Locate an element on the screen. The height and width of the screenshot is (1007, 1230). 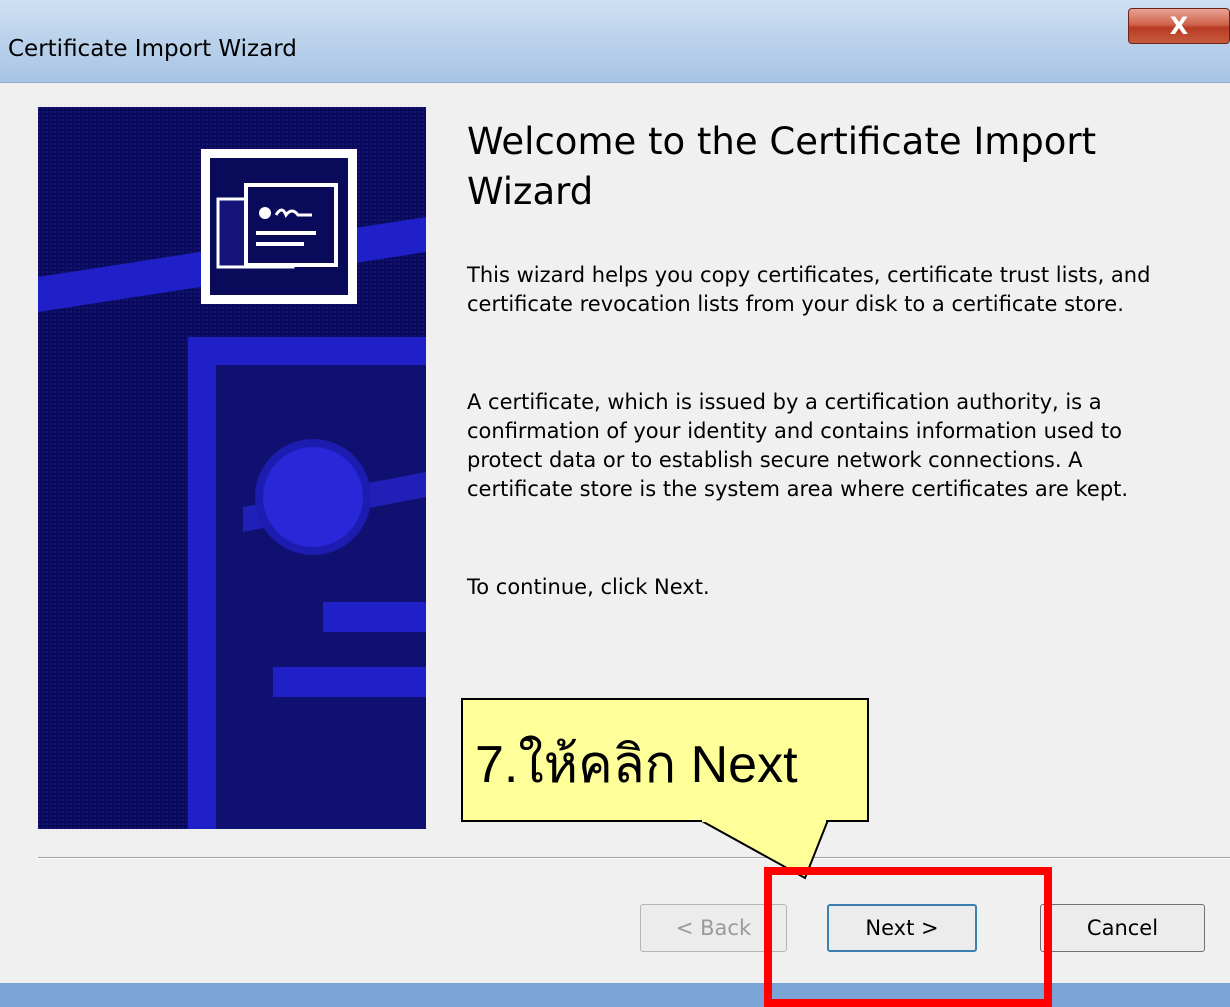
next-button-highlight is located at coordinates (908, 937).